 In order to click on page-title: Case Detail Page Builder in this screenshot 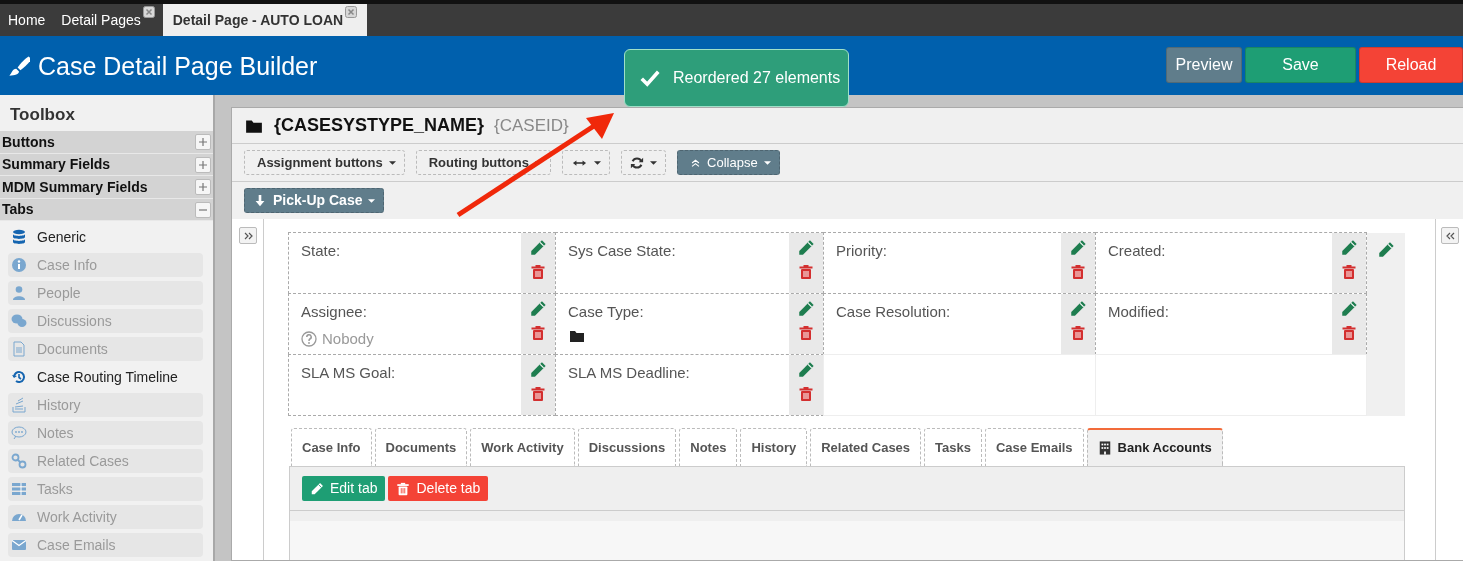, I will do `click(178, 65)`.